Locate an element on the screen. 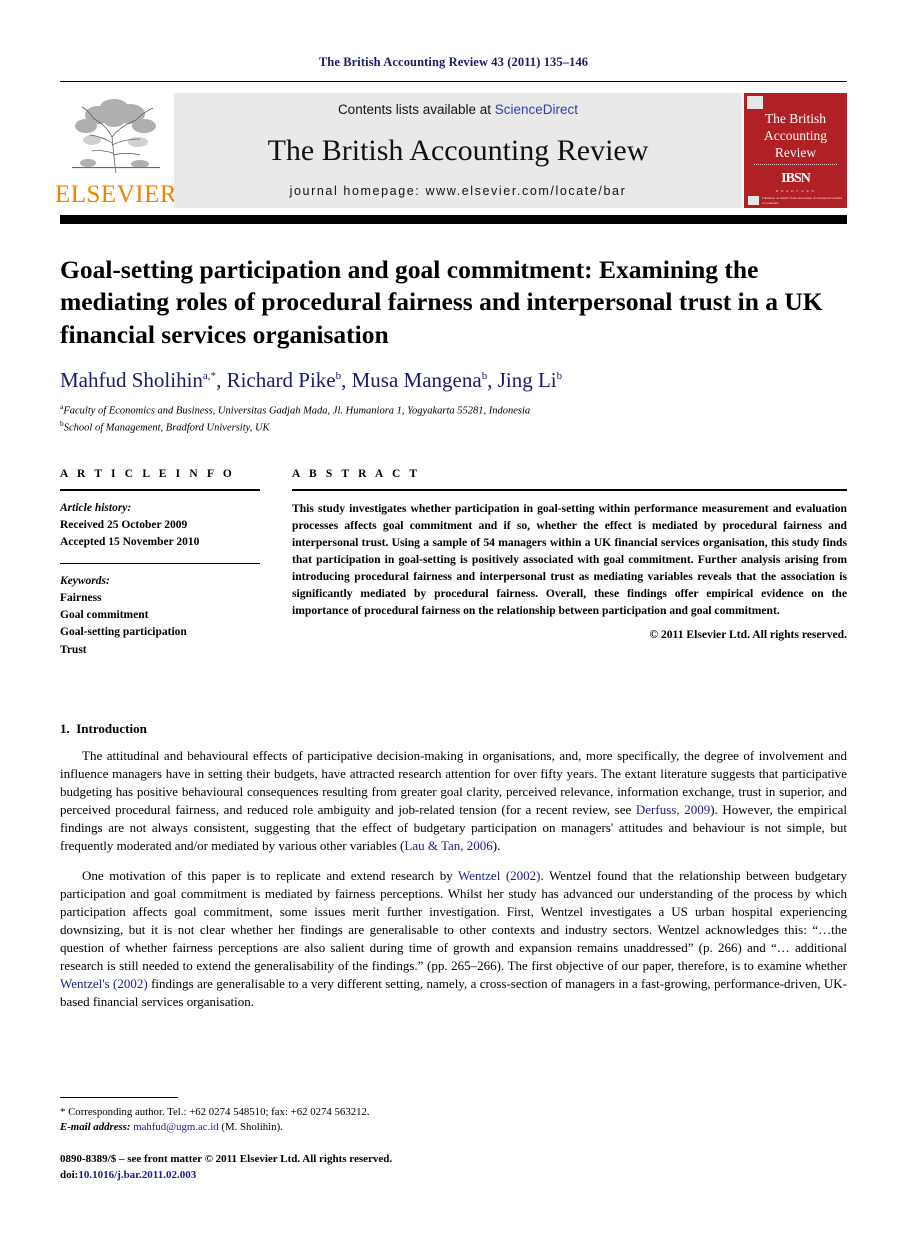 Image resolution: width=907 pixels, height=1238 pixels. email-label: E-mail address: is located at coordinates (95, 1126).